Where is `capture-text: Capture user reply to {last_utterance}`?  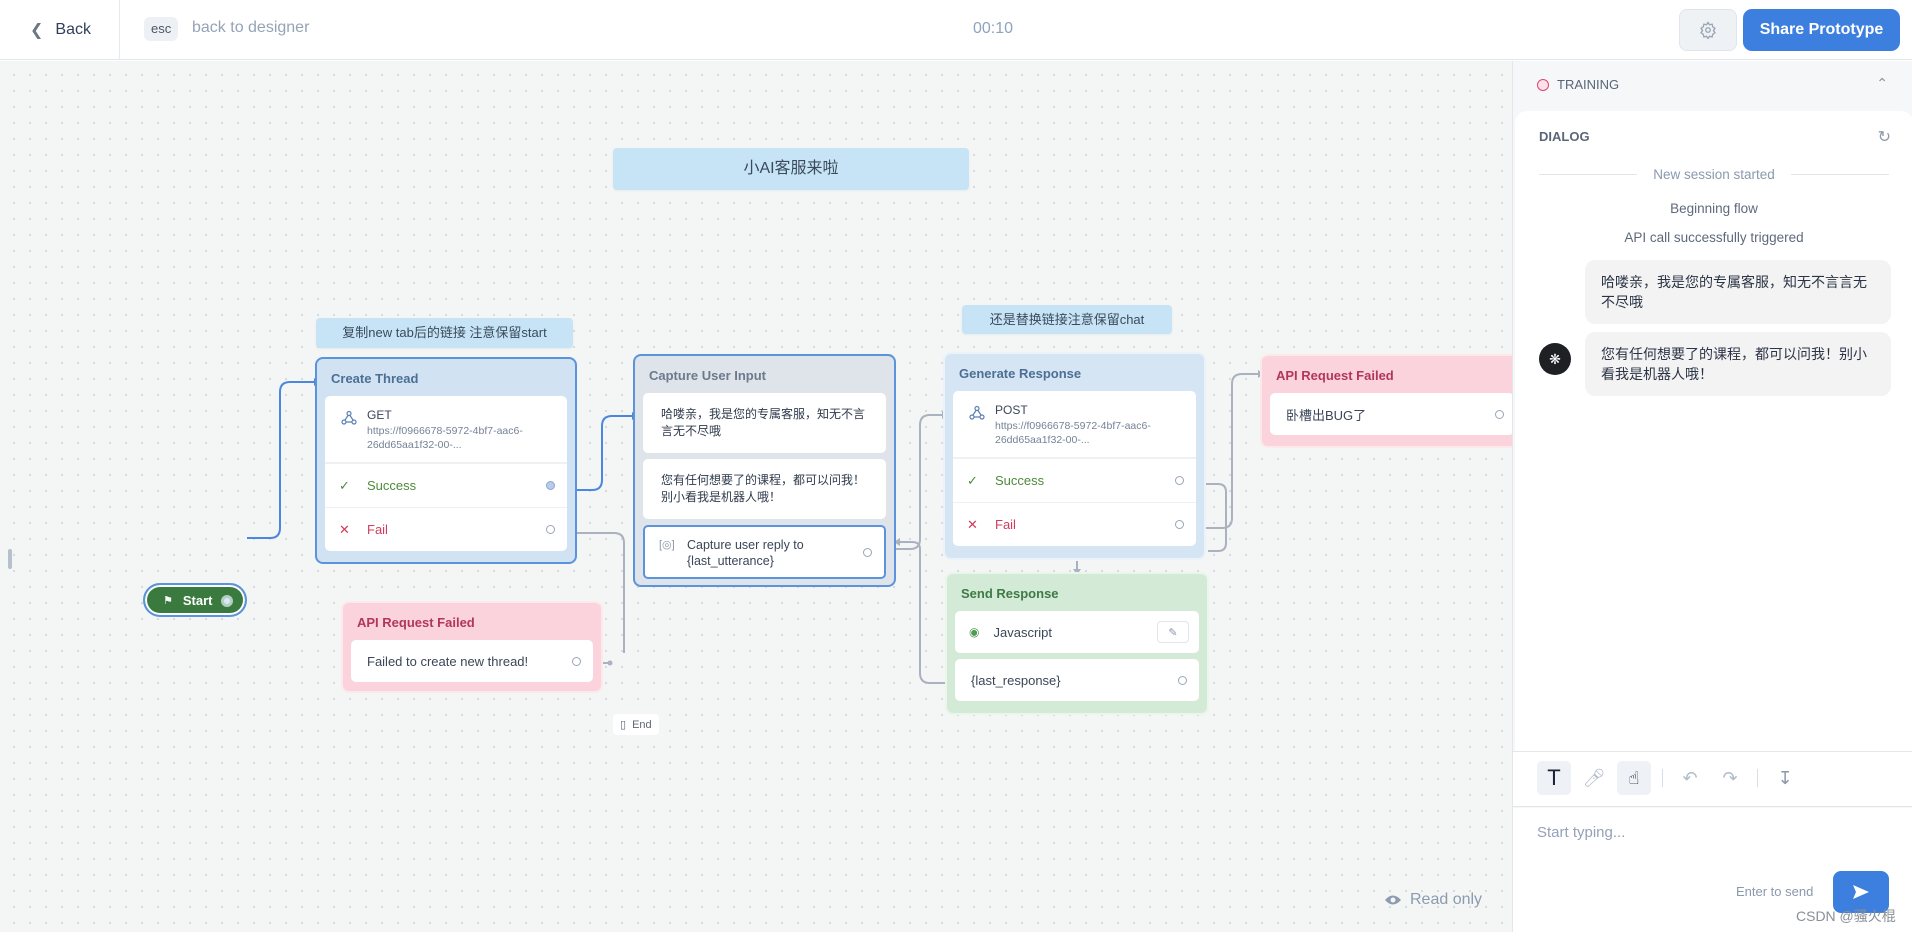 capture-text: Capture user reply to {last_utterance} is located at coordinates (745, 553).